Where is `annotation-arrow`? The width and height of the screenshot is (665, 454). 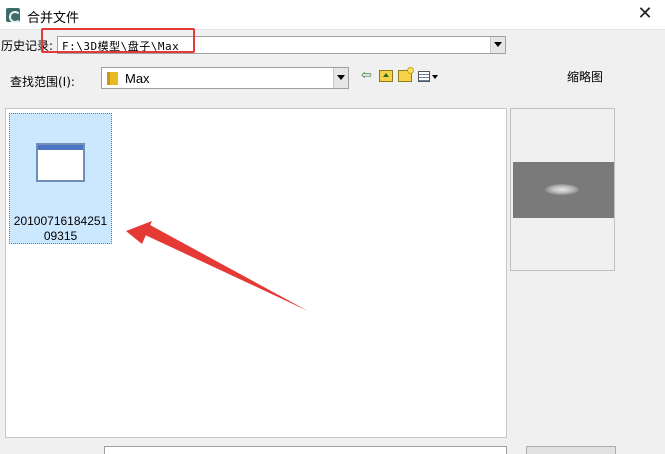
annotation-arrow is located at coordinates (217, 266).